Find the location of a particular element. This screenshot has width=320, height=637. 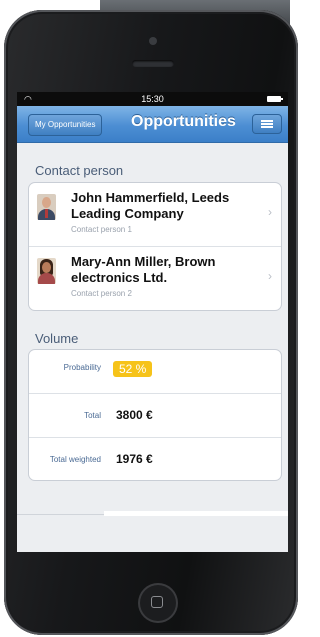

menu-icon is located at coordinates (267, 124).